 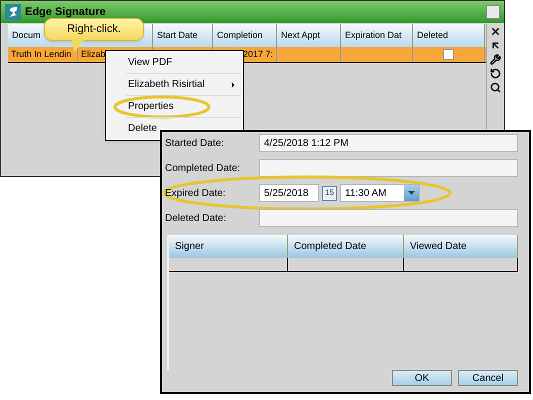 I want to click on logo-icon, so click(x=13, y=12).